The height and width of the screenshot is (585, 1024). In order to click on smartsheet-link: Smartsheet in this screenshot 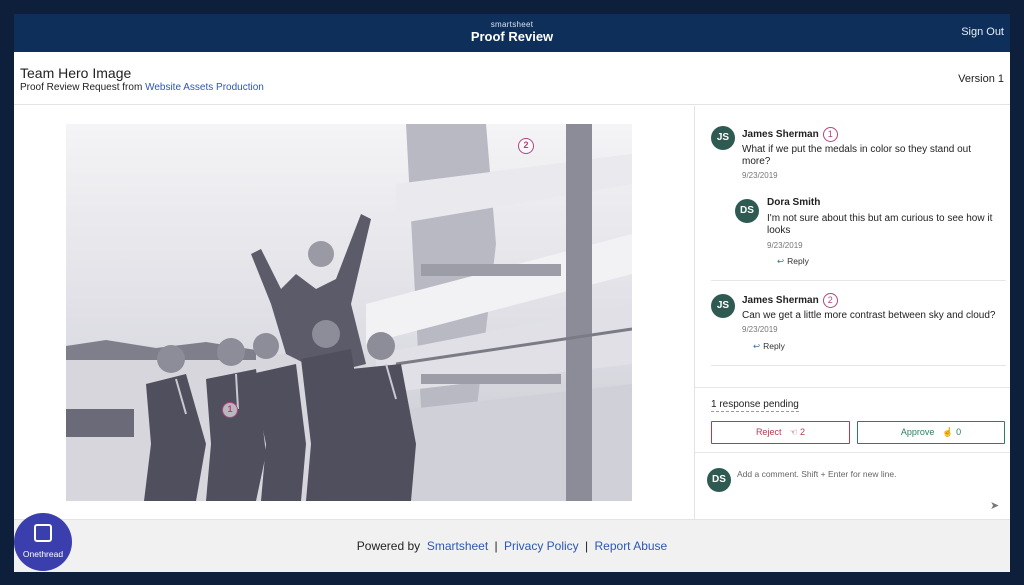, I will do `click(457, 546)`.